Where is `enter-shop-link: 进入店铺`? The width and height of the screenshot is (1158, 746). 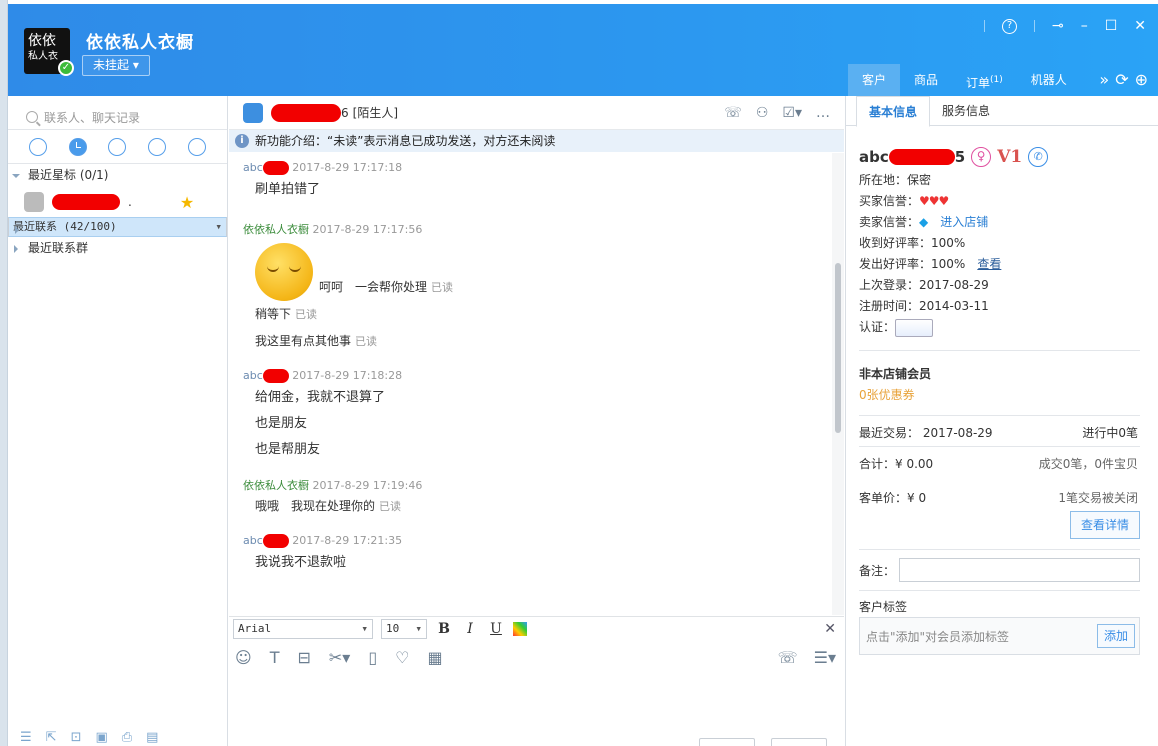
enter-shop-link: 进入店铺 is located at coordinates (964, 222).